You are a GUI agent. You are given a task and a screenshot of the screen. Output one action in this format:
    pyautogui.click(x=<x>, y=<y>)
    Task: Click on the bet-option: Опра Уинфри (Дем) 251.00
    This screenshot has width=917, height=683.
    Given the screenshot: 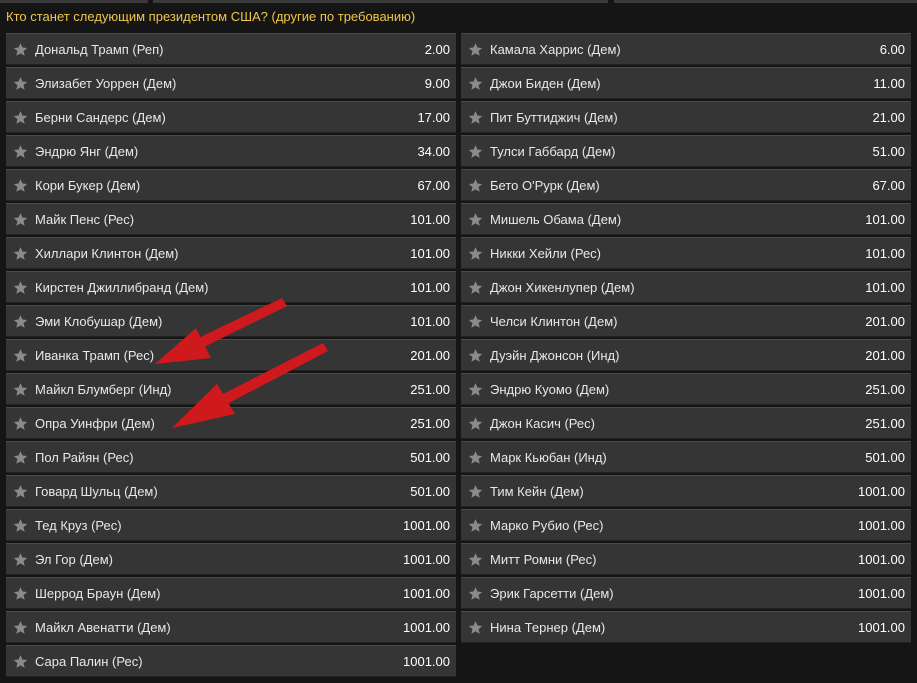 What is the action you would take?
    pyautogui.click(x=231, y=423)
    